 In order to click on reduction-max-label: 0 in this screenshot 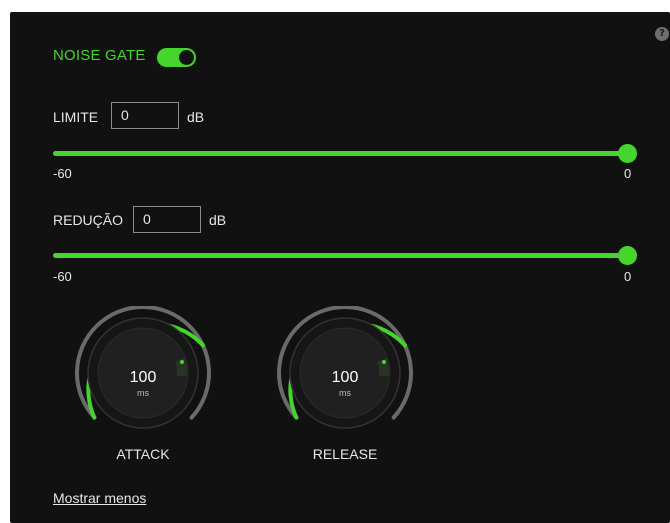, I will do `click(628, 276)`.